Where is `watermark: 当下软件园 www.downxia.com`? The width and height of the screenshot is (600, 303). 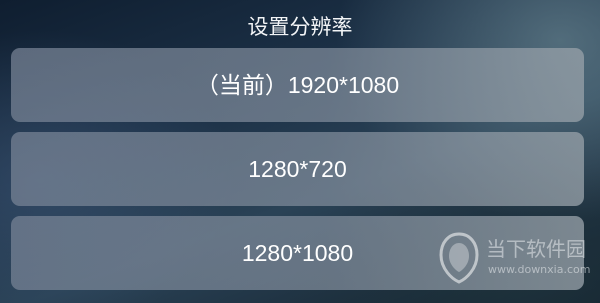 watermark: 当下软件园 www.downxia.com is located at coordinates (513, 257).